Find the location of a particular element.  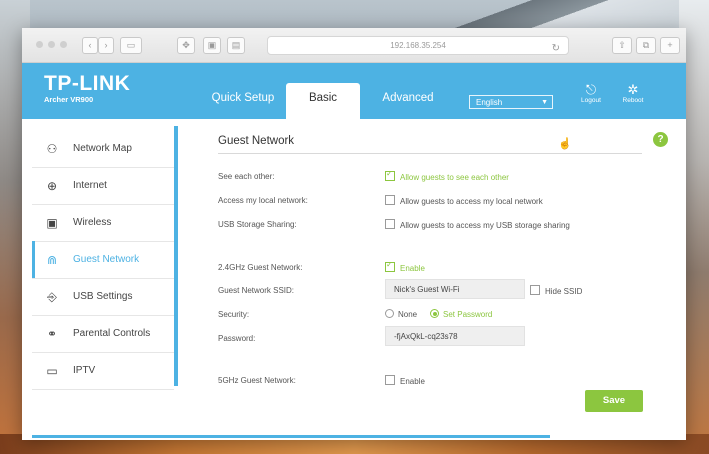

tplink-logo: TP-LINK Archer VR900 is located at coordinates (87, 89).